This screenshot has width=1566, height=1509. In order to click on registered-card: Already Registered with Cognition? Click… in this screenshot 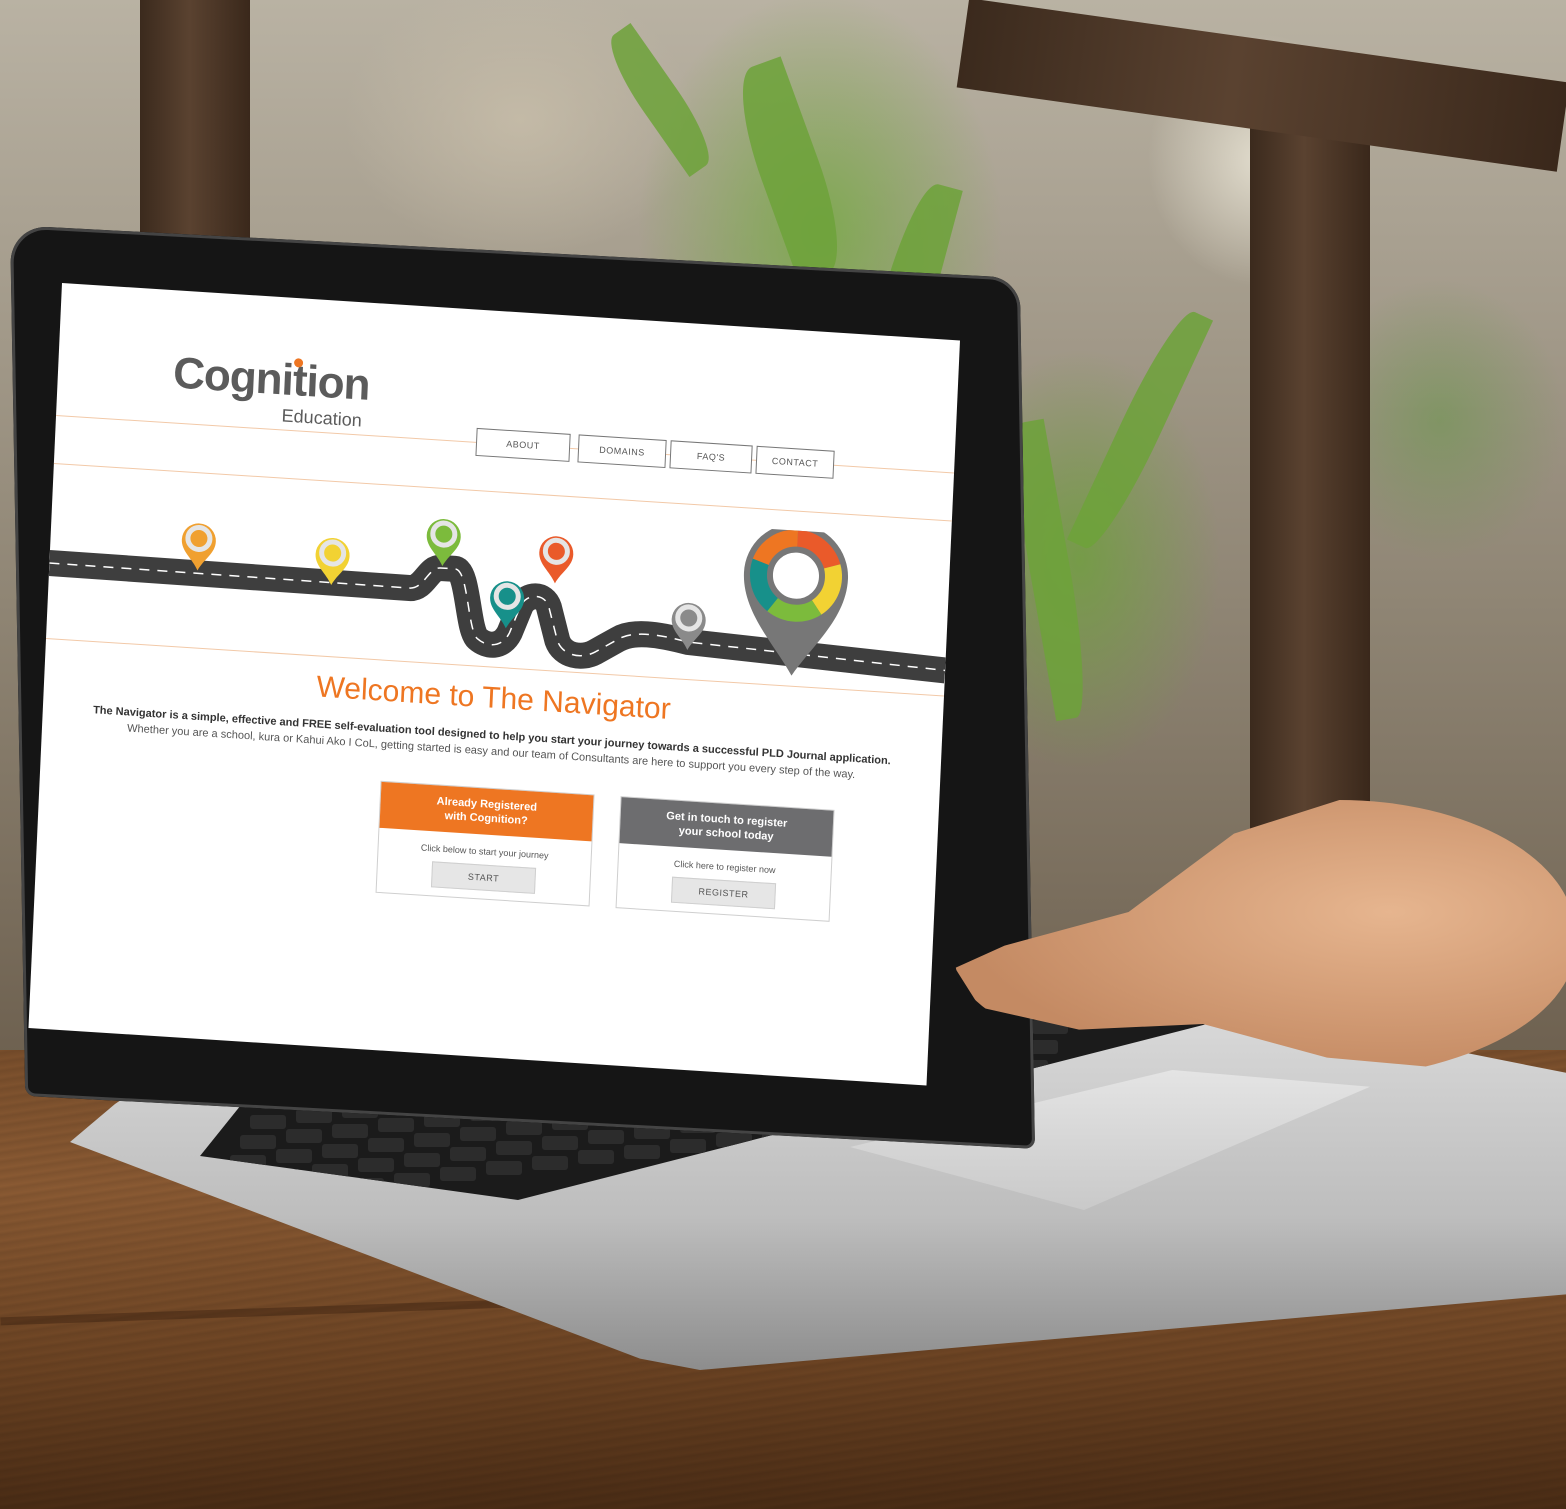, I will do `click(485, 843)`.